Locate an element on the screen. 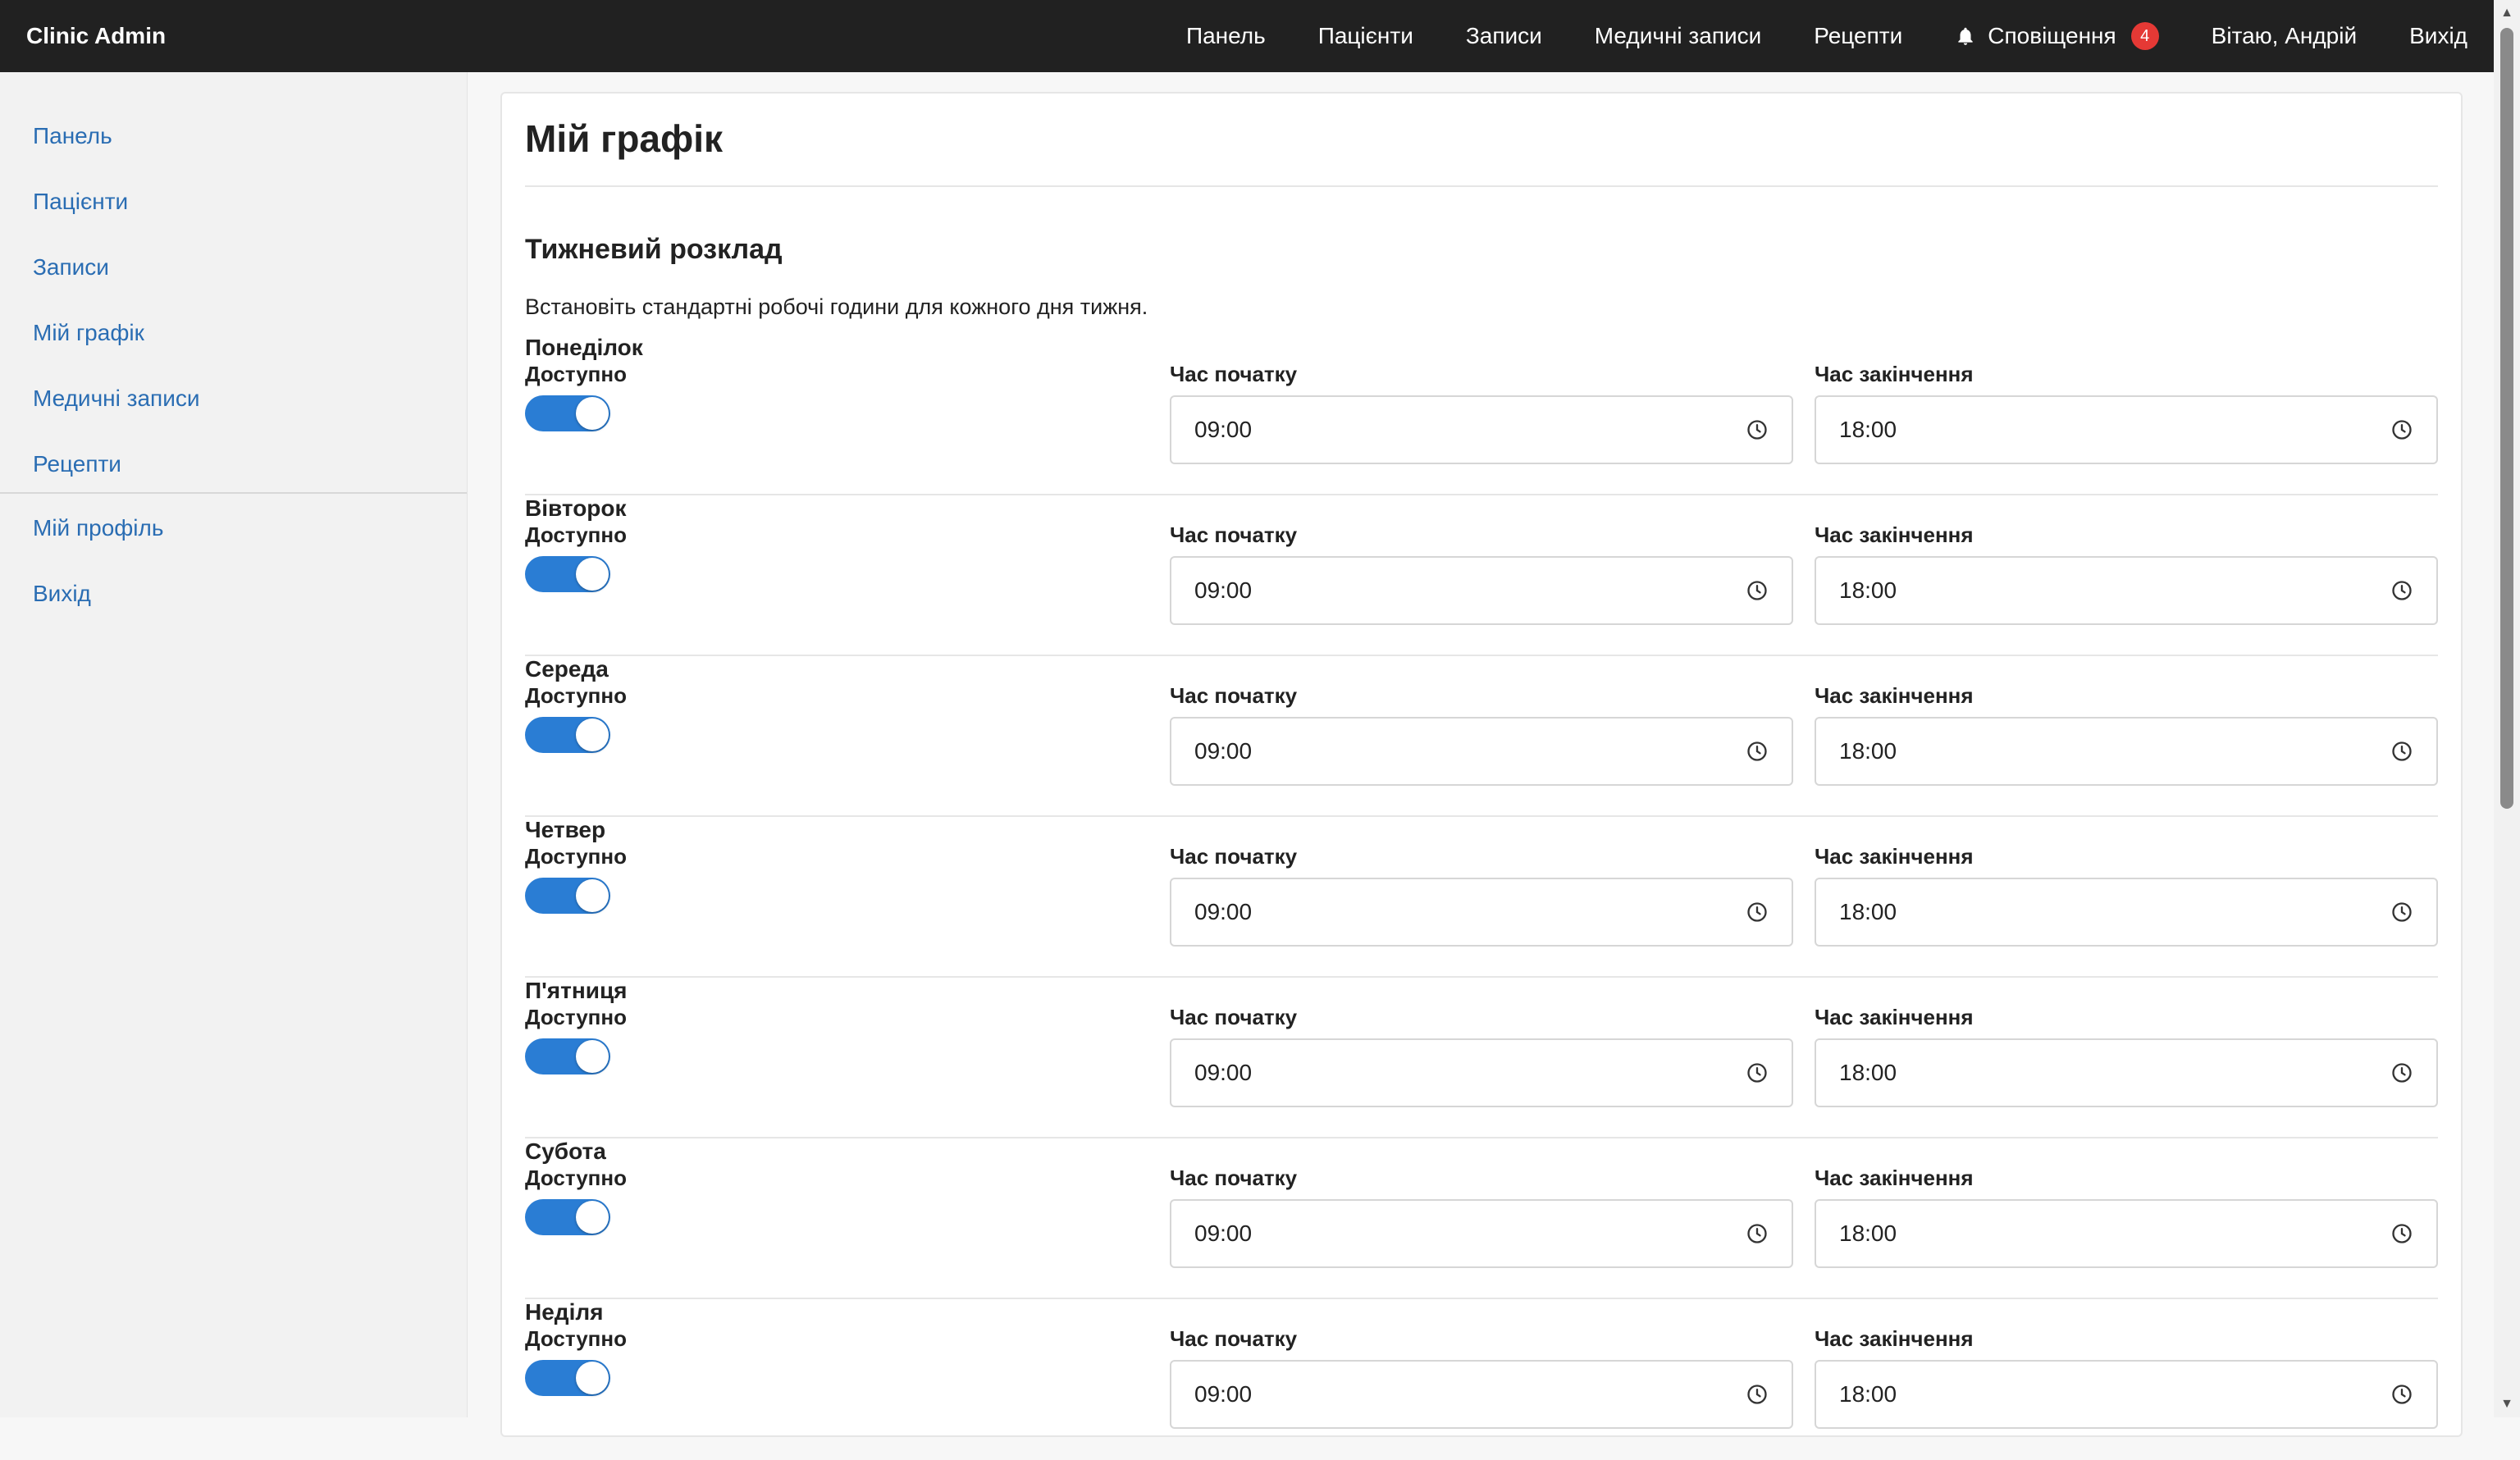 This screenshot has width=2520, height=1460. day-name: Неділя is located at coordinates (564, 1312).